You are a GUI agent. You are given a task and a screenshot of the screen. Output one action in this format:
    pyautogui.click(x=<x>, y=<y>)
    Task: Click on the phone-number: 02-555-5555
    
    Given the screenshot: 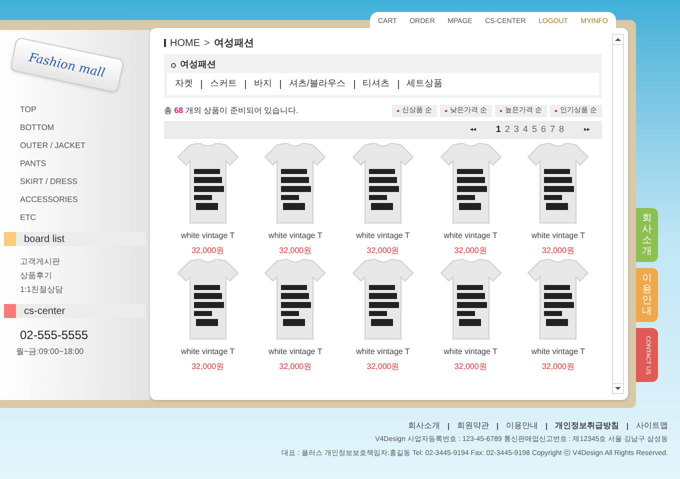 What is the action you would take?
    pyautogui.click(x=54, y=335)
    